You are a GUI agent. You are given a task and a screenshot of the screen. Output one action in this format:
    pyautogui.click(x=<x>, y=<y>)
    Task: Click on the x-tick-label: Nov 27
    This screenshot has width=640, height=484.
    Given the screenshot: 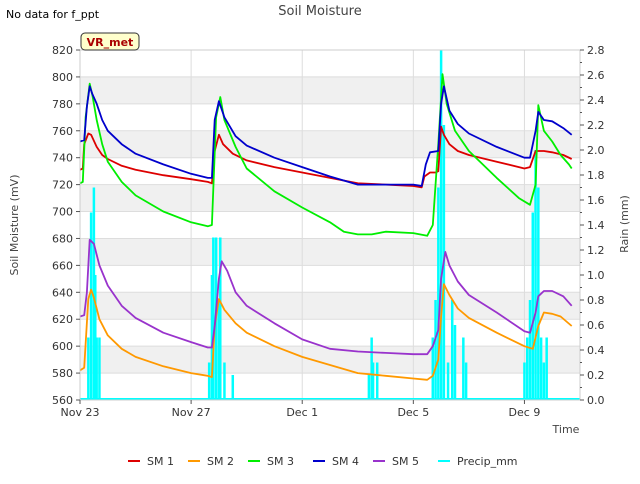 What is the action you would take?
    pyautogui.click(x=191, y=412)
    